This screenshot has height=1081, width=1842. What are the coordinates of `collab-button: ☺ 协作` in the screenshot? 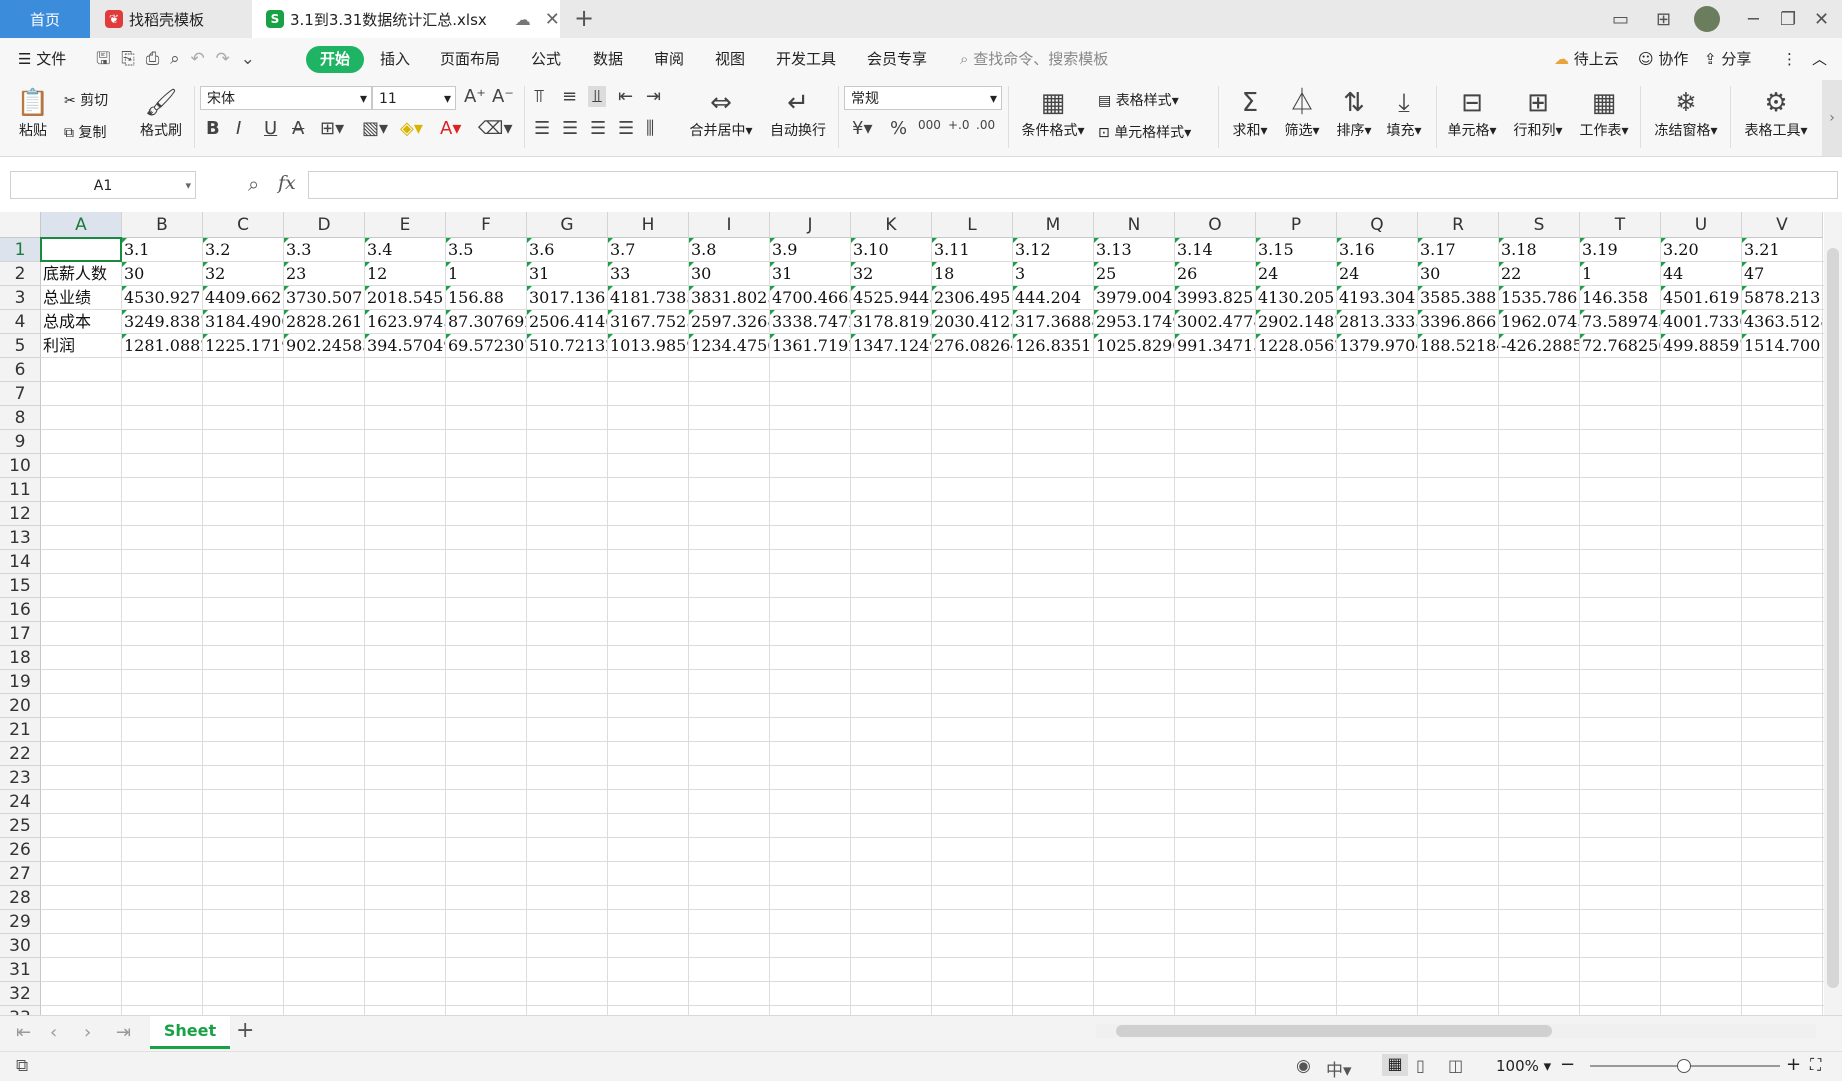 It's located at (1663, 59).